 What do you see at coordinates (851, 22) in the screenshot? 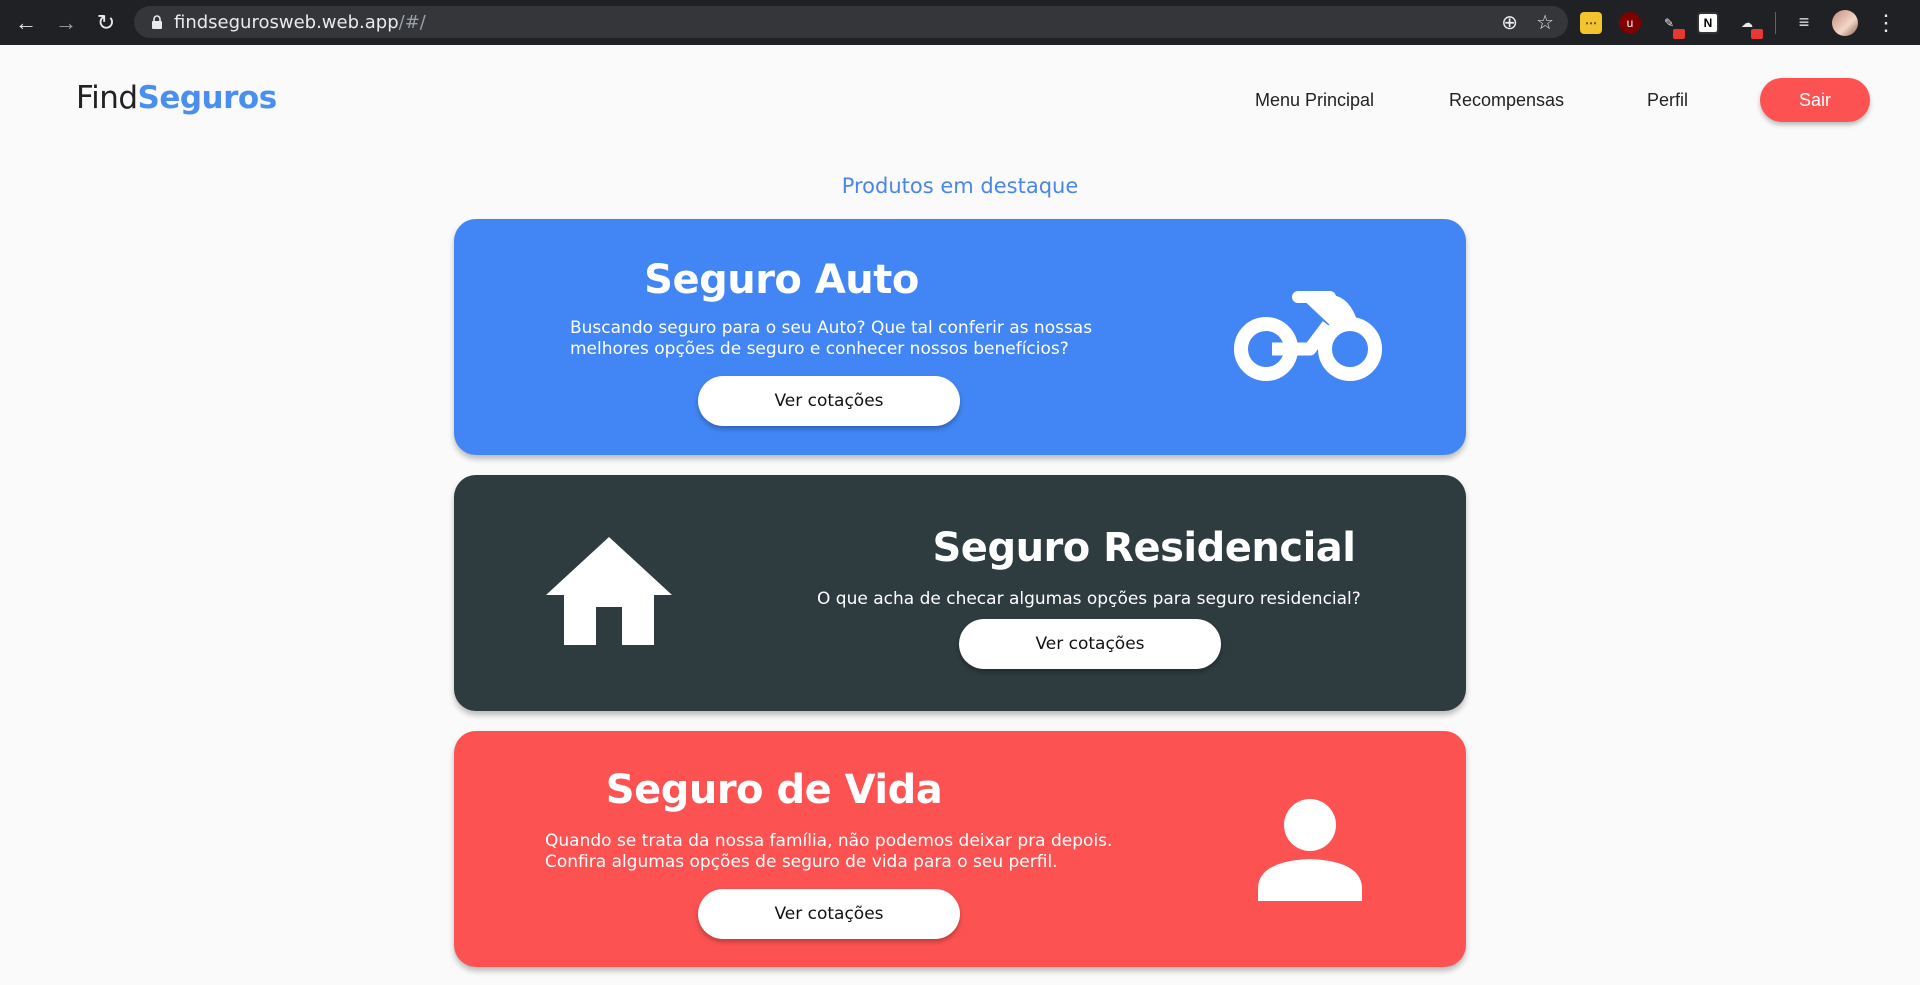
I see `address-bar: findsegurosweb.web.app/#/ ⊕ ☆` at bounding box center [851, 22].